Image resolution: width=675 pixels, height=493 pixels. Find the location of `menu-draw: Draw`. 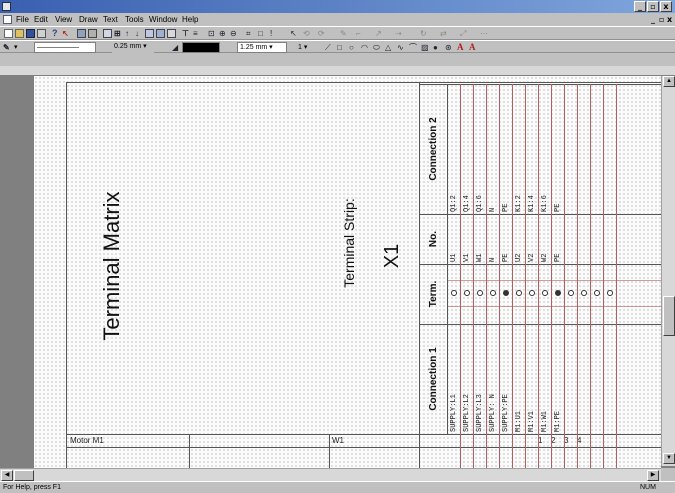

menu-draw: Draw is located at coordinates (88, 19).